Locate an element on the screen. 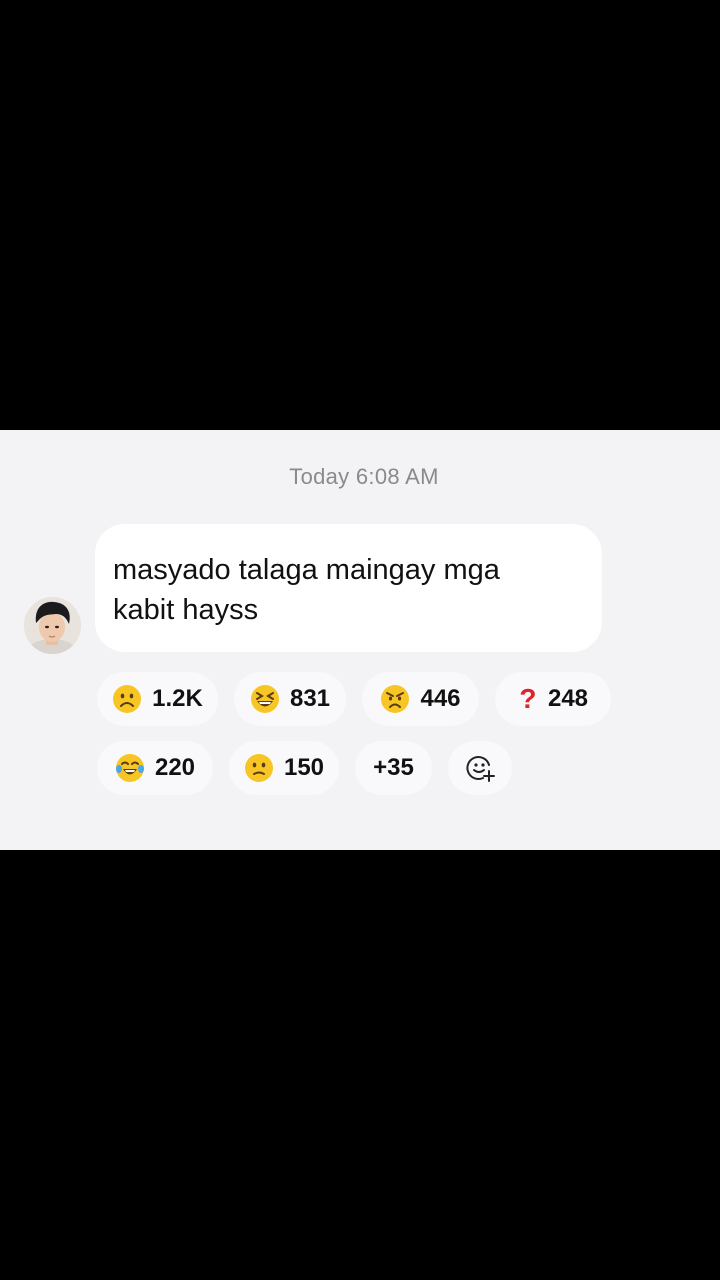  reaction-squinting-grin: 831 is located at coordinates (290, 699).